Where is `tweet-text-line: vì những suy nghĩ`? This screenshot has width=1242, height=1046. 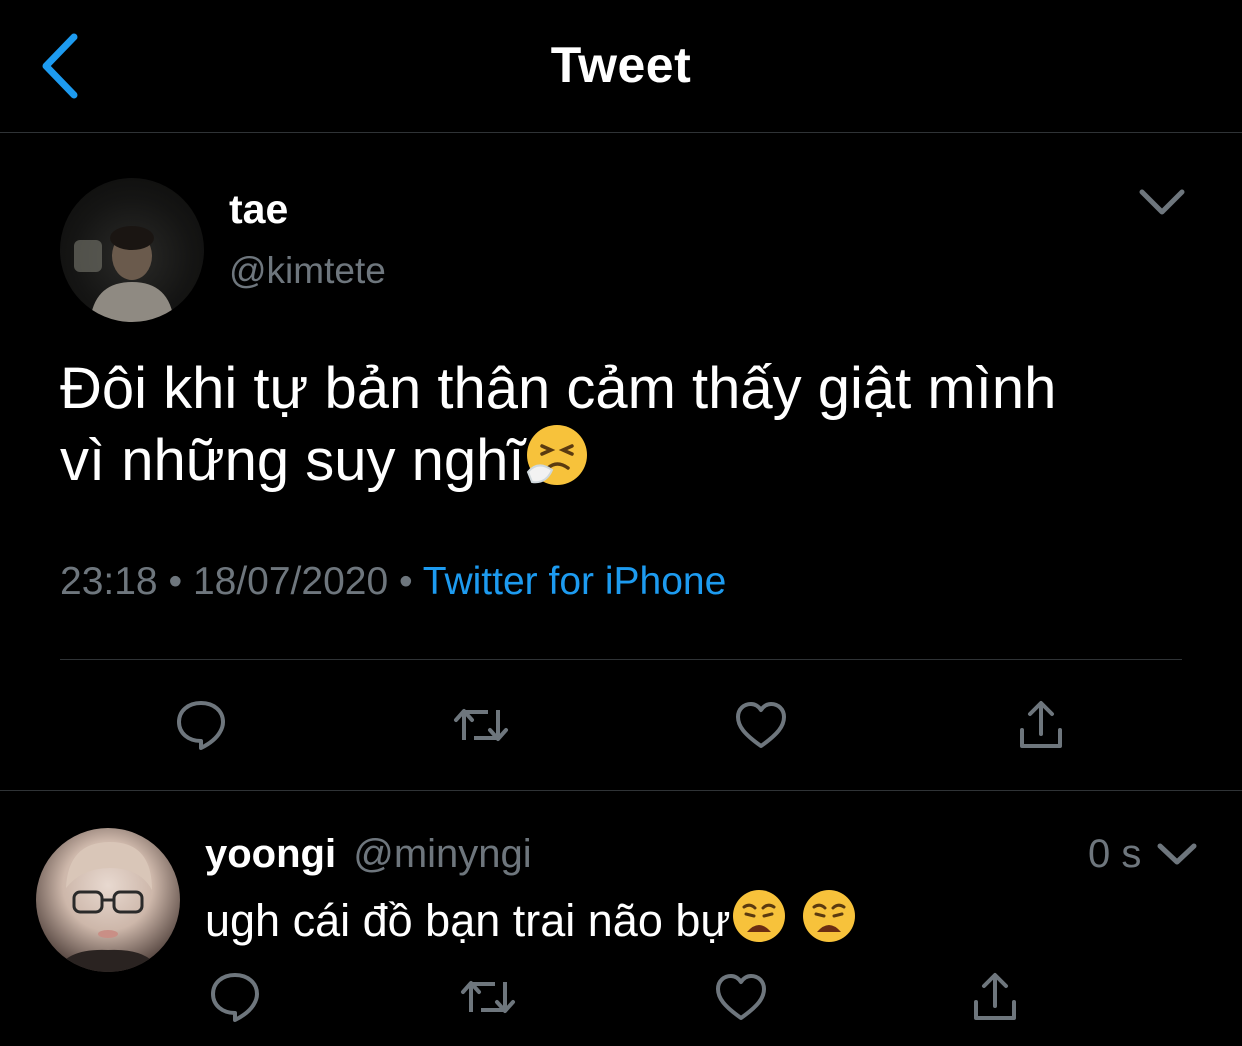 tweet-text-line: vì những suy nghĩ is located at coordinates (630, 462).